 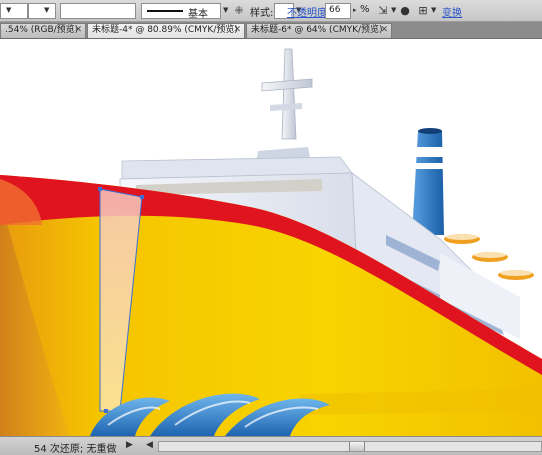 I want to click on status-bar: 54 次还原; 无重做 ▶ ◀, so click(x=271, y=445).